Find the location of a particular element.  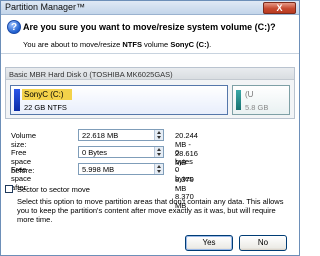

question-icon: ? is located at coordinates (14, 27).